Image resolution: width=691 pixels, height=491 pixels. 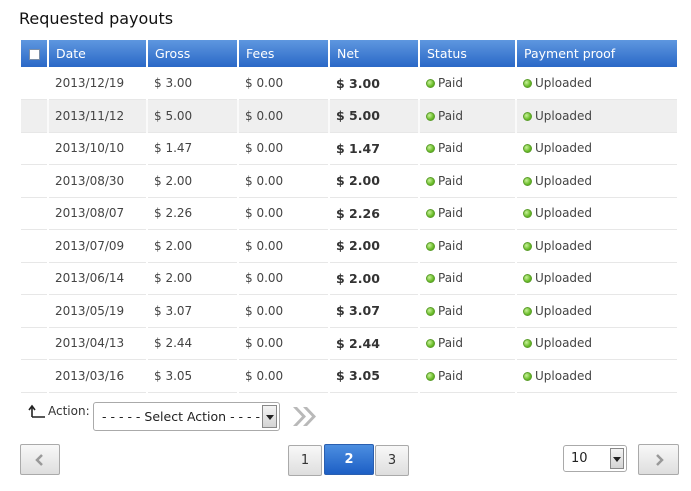 What do you see at coordinates (349, 376) in the screenshot?
I see `table-row: 2013/03/16 $ 3.05 $ 0.00 $ 3.05 Paid Uploaded` at bounding box center [349, 376].